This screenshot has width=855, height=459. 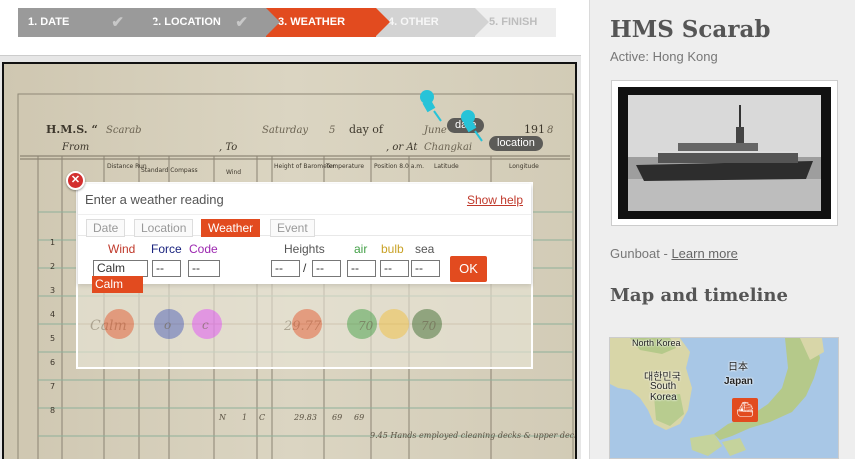 What do you see at coordinates (304, 249) in the screenshot?
I see `heights-label: Heights` at bounding box center [304, 249].